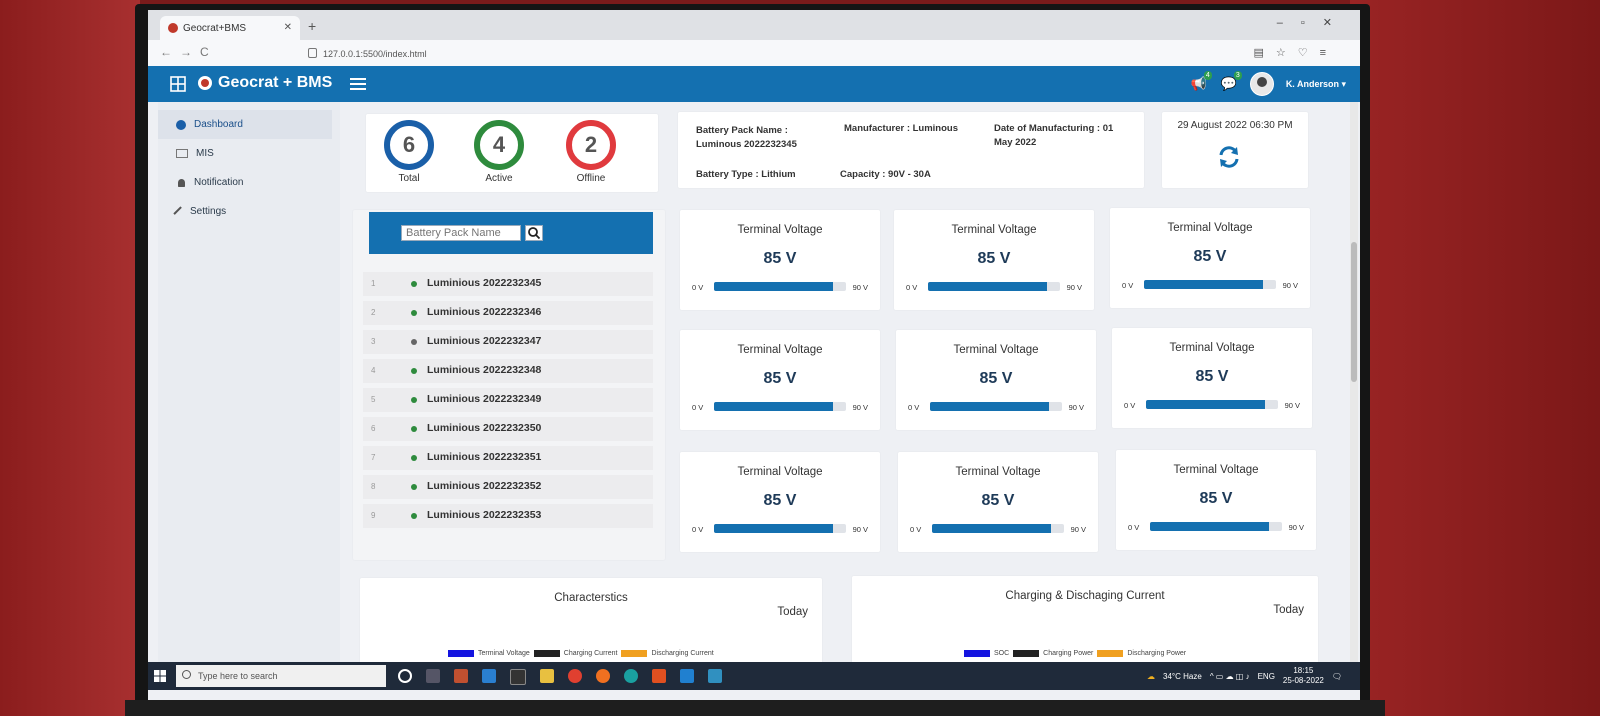  Describe the element at coordinates (508, 429) in the screenshot. I see `list-item: 6 Luminious 2022232350` at that location.